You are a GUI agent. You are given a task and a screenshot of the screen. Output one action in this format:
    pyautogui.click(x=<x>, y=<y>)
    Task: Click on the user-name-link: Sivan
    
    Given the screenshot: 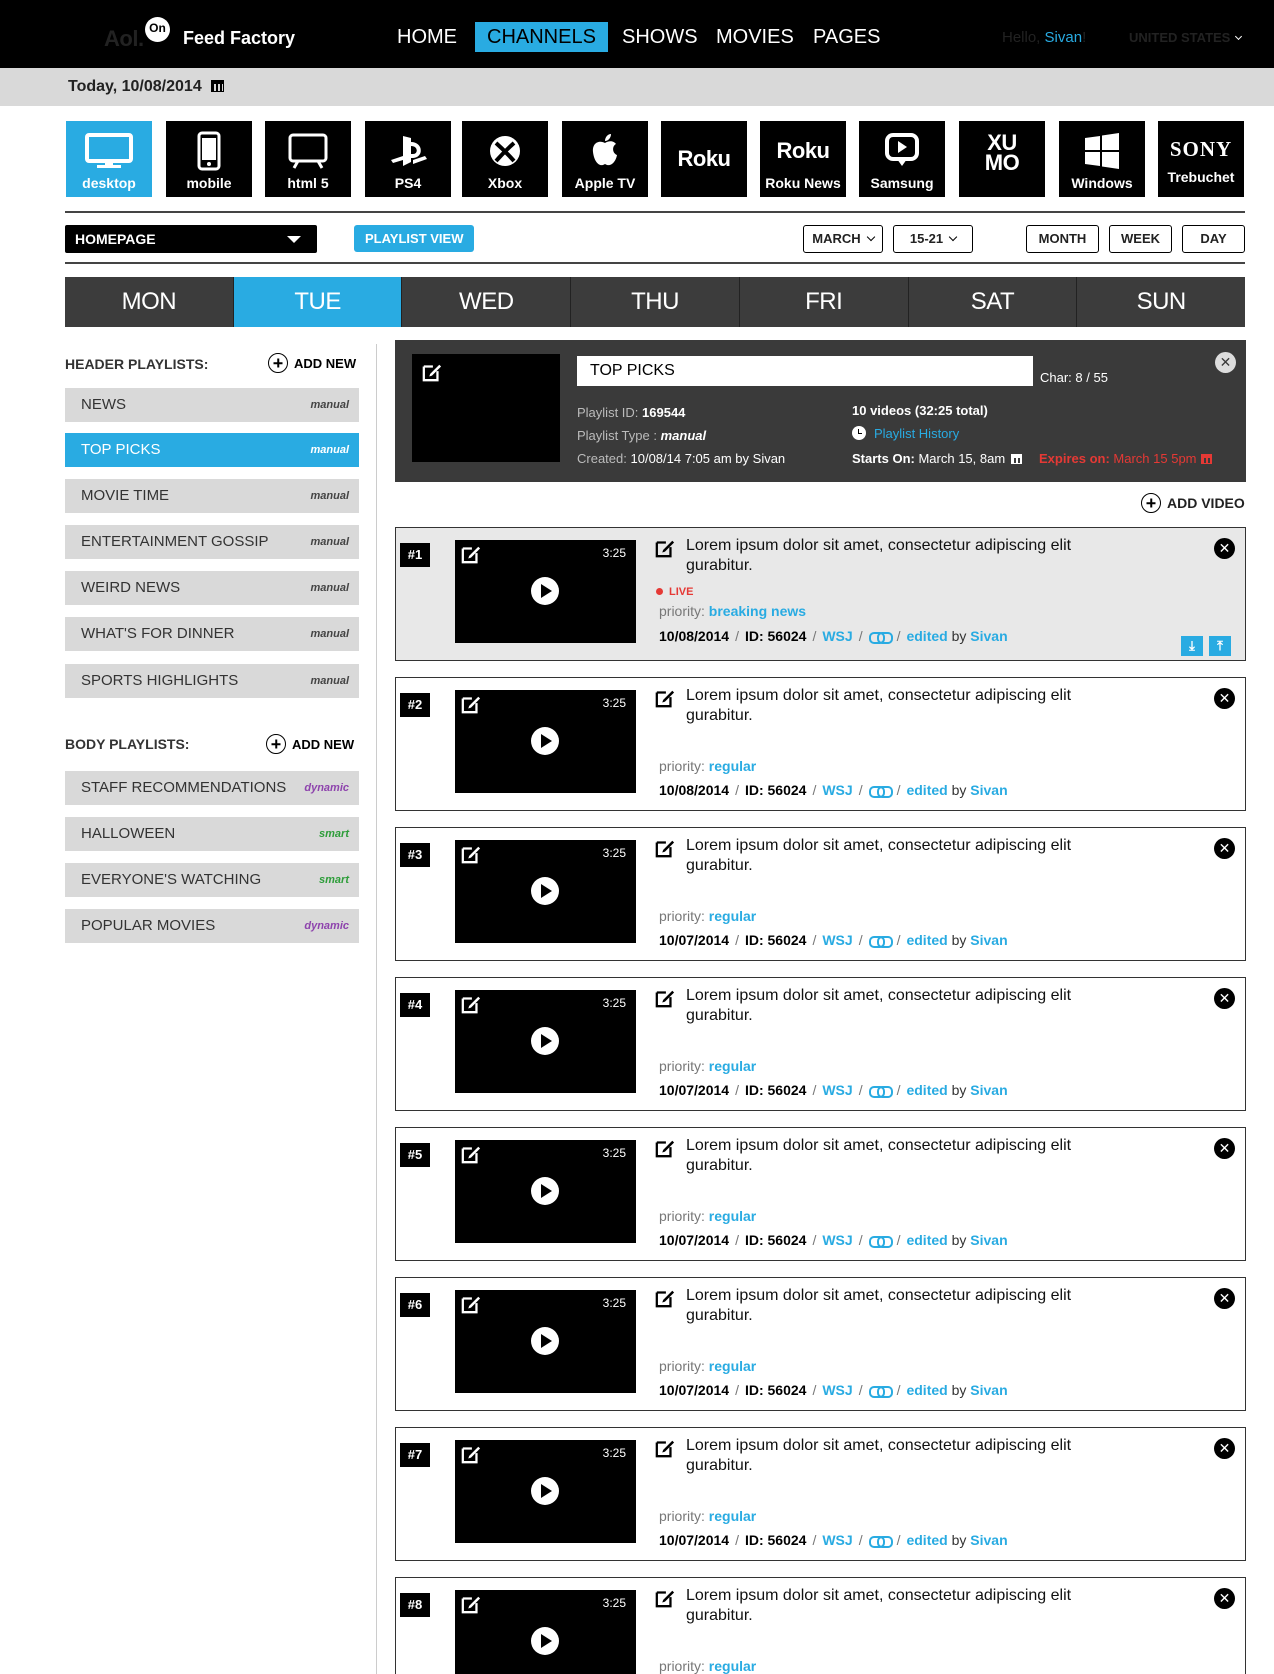 What is the action you would take?
    pyautogui.click(x=1064, y=37)
    